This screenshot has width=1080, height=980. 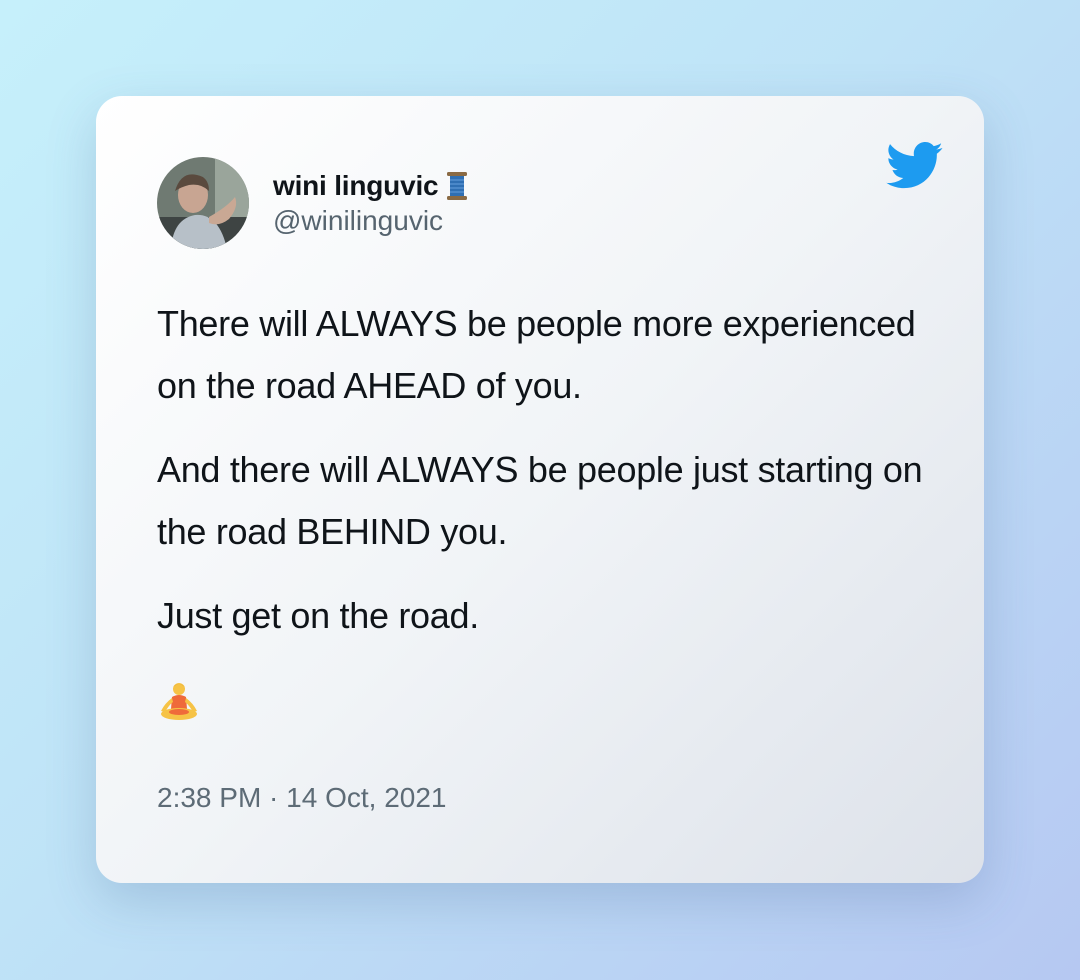 What do you see at coordinates (370, 221) in the screenshot?
I see `user-handle: @winilinguvic` at bounding box center [370, 221].